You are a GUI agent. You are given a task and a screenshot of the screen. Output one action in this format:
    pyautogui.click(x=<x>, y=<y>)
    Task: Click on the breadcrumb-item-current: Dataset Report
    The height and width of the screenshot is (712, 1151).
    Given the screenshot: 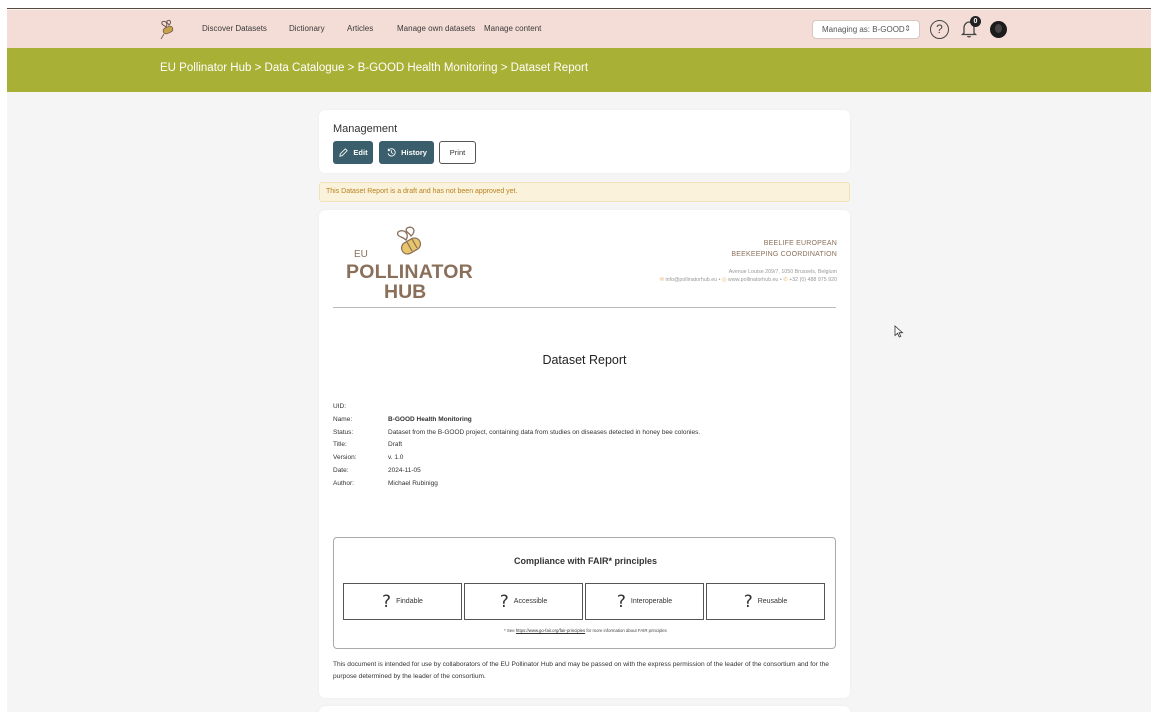 What is the action you would take?
    pyautogui.click(x=549, y=68)
    